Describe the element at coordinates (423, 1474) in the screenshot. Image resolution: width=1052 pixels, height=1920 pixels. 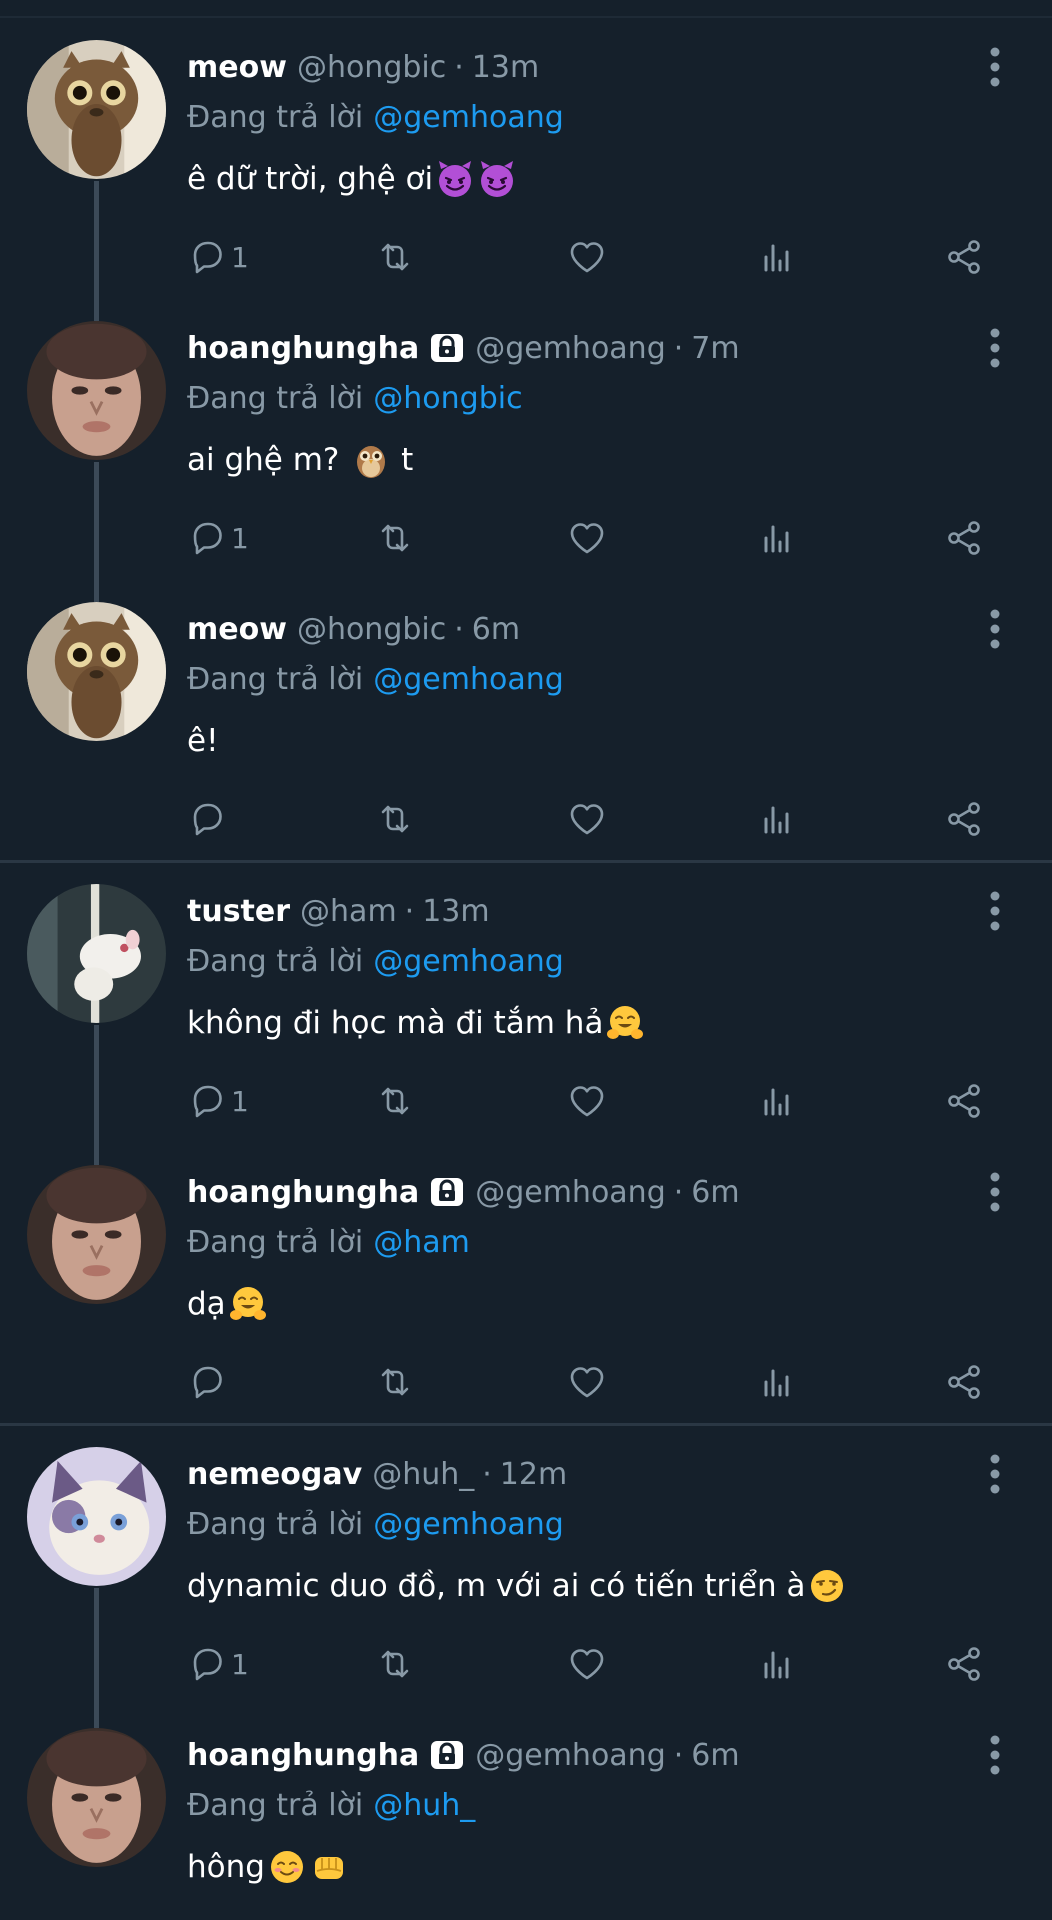
I see `user-handle: @huh_` at that location.